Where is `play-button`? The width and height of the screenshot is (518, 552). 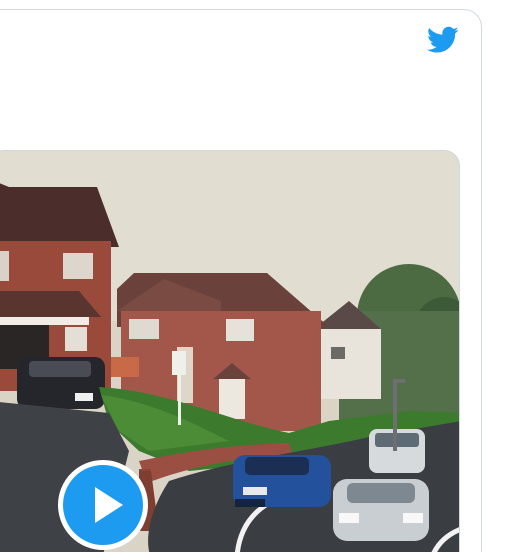 play-button is located at coordinates (103, 505).